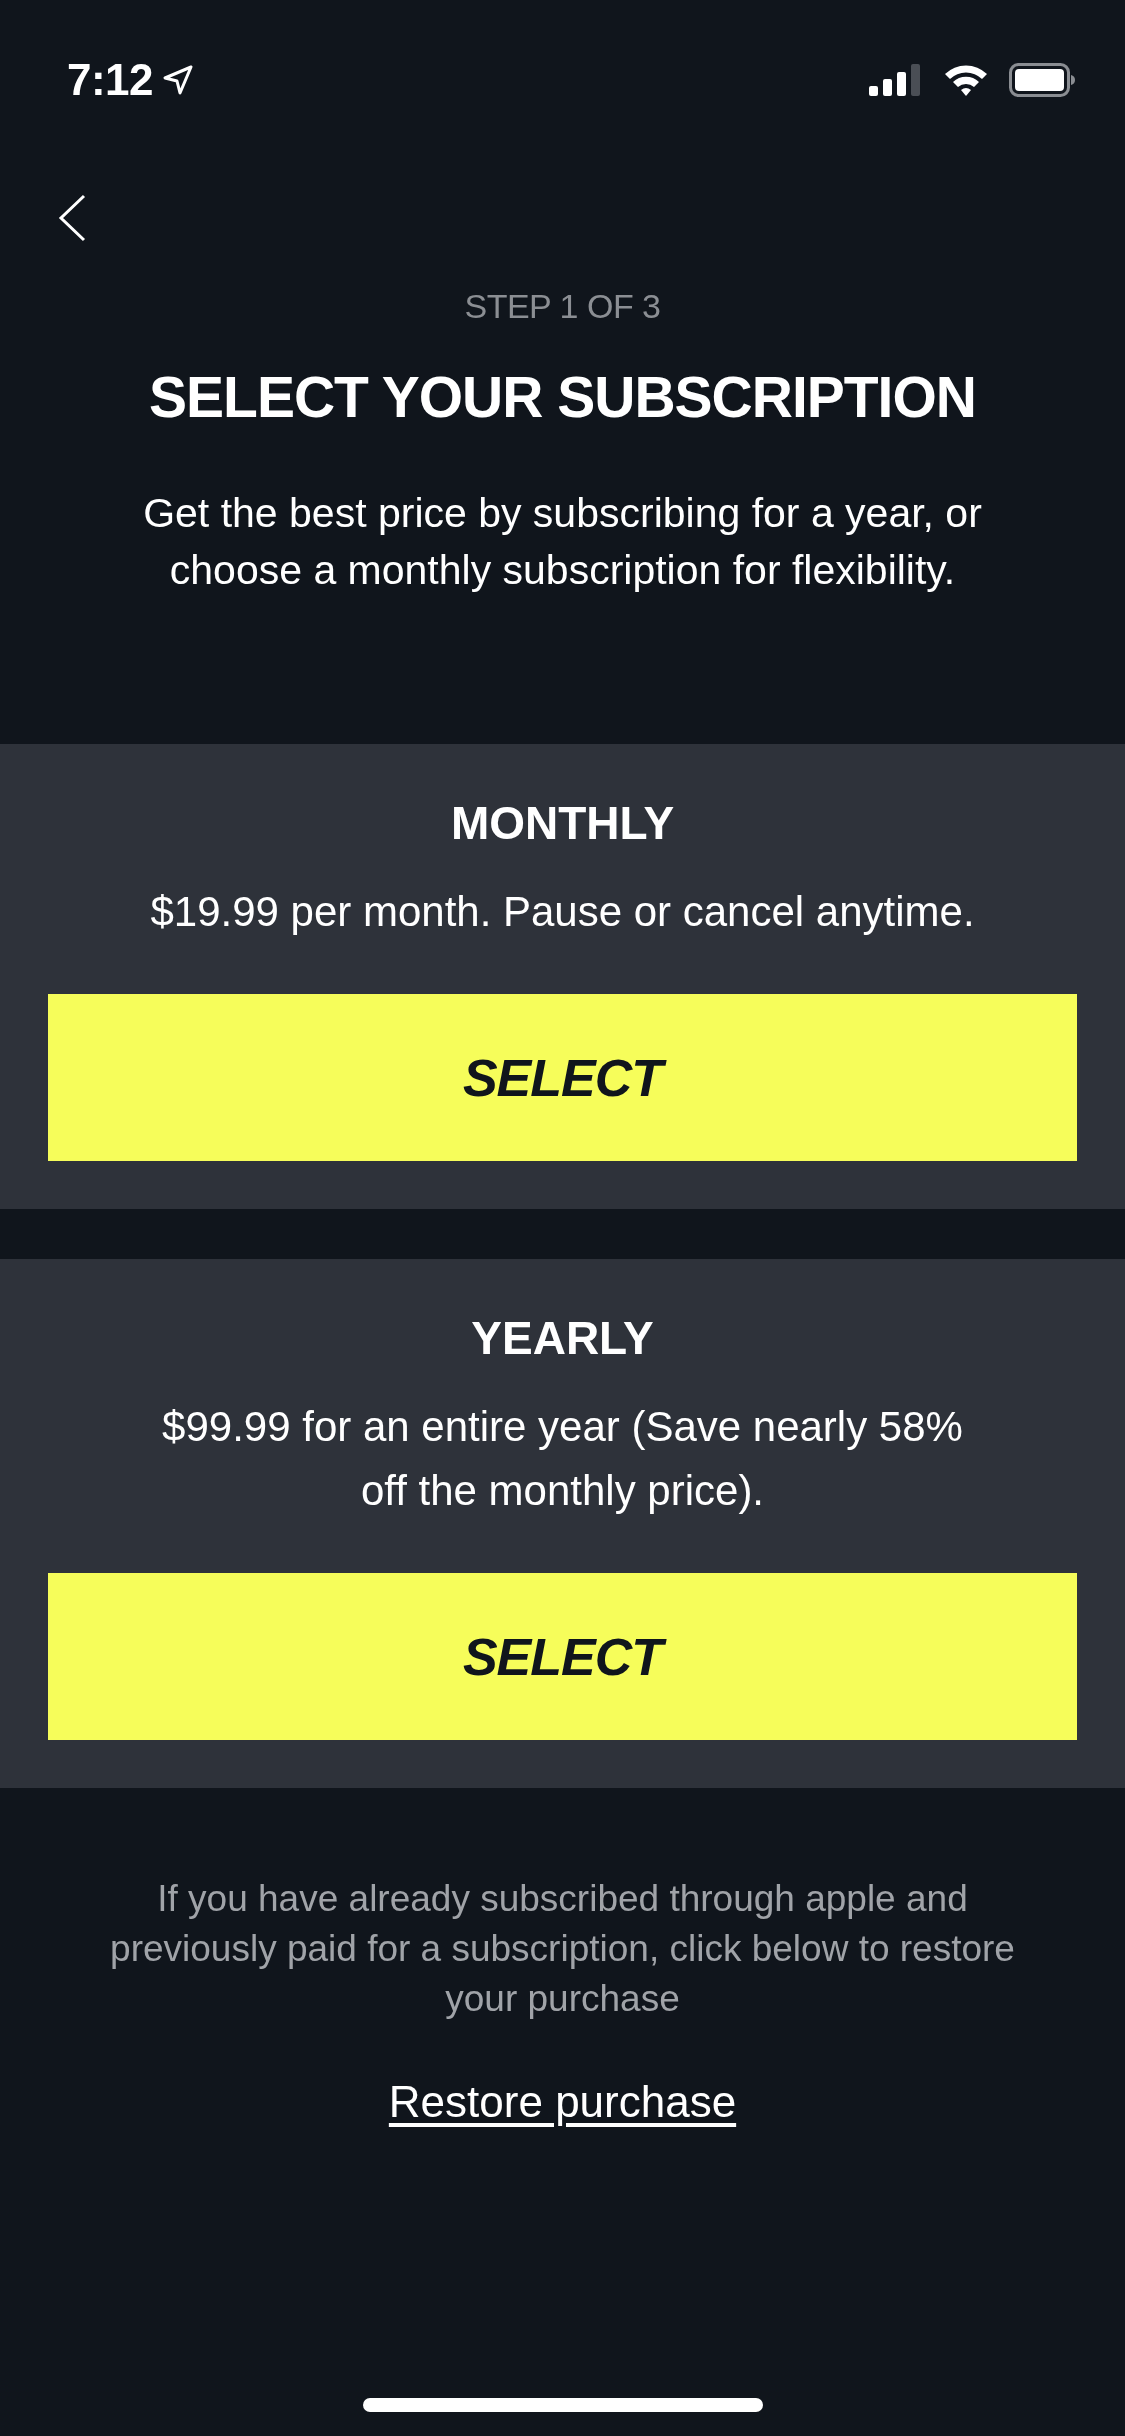  What do you see at coordinates (562, 306) in the screenshot?
I see `step-indicator: STEP 1 OF 3` at bounding box center [562, 306].